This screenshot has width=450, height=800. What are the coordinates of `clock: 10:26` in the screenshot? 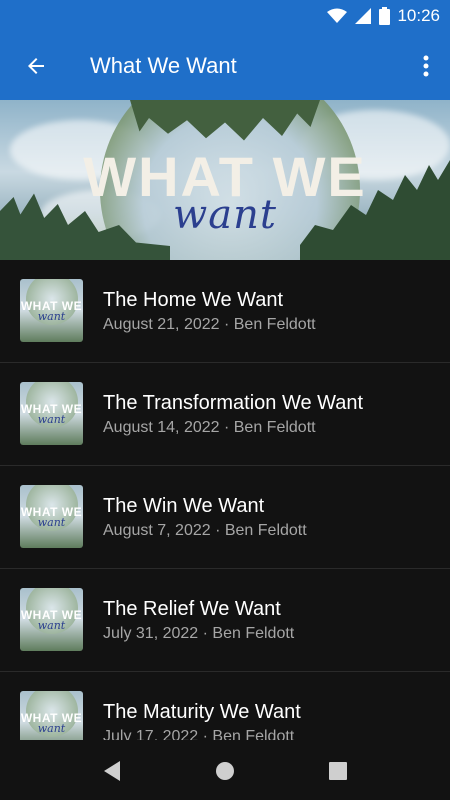 It's located at (418, 15).